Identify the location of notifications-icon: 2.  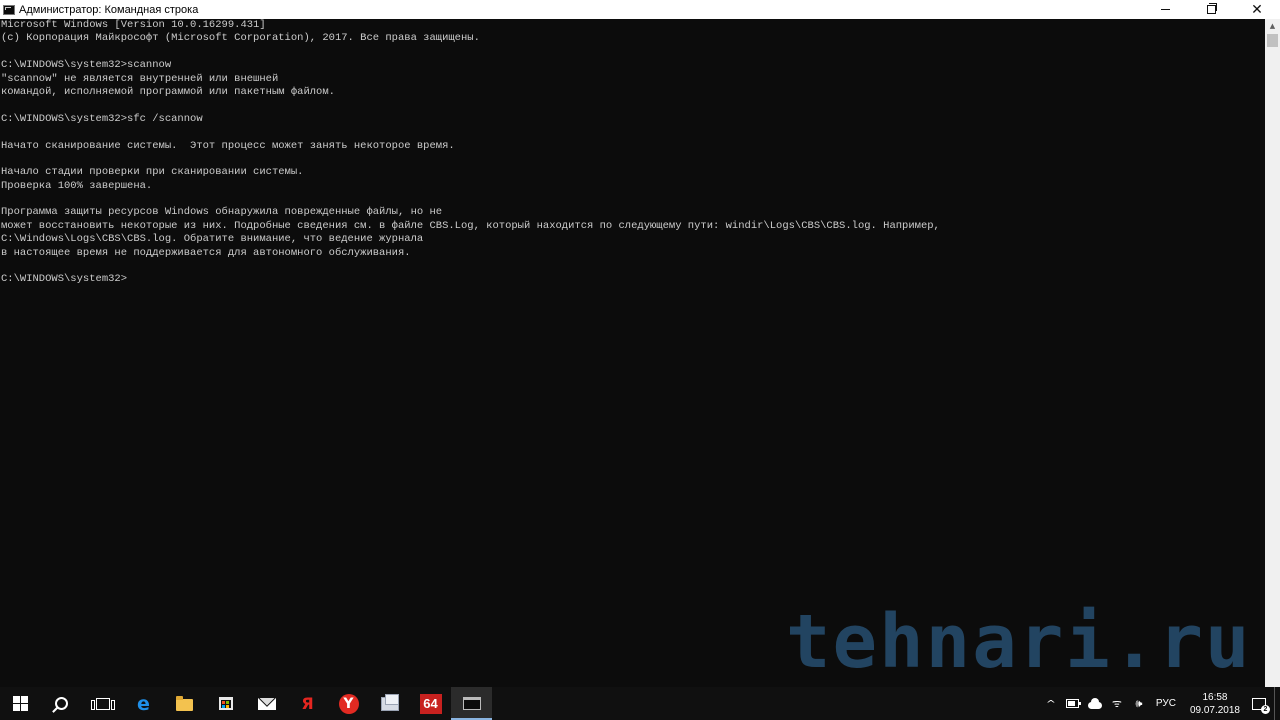
(1261, 705).